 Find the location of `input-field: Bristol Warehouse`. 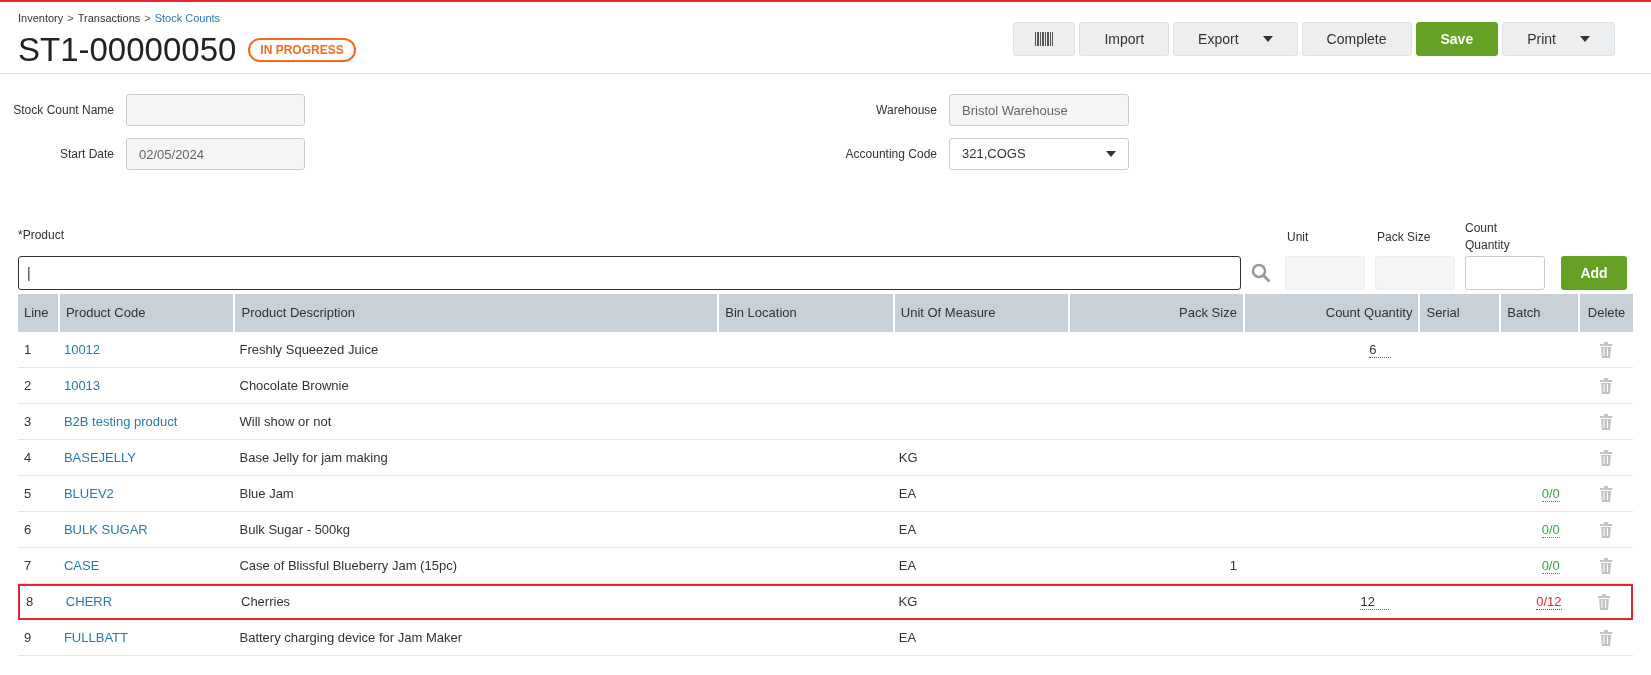

input-field: Bristol Warehouse is located at coordinates (1039, 110).